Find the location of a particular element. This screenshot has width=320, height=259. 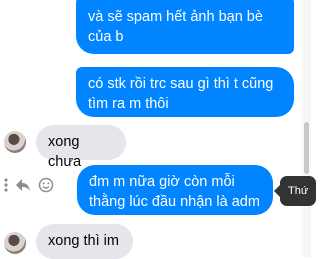

more-options-icon is located at coordinates (6, 188).